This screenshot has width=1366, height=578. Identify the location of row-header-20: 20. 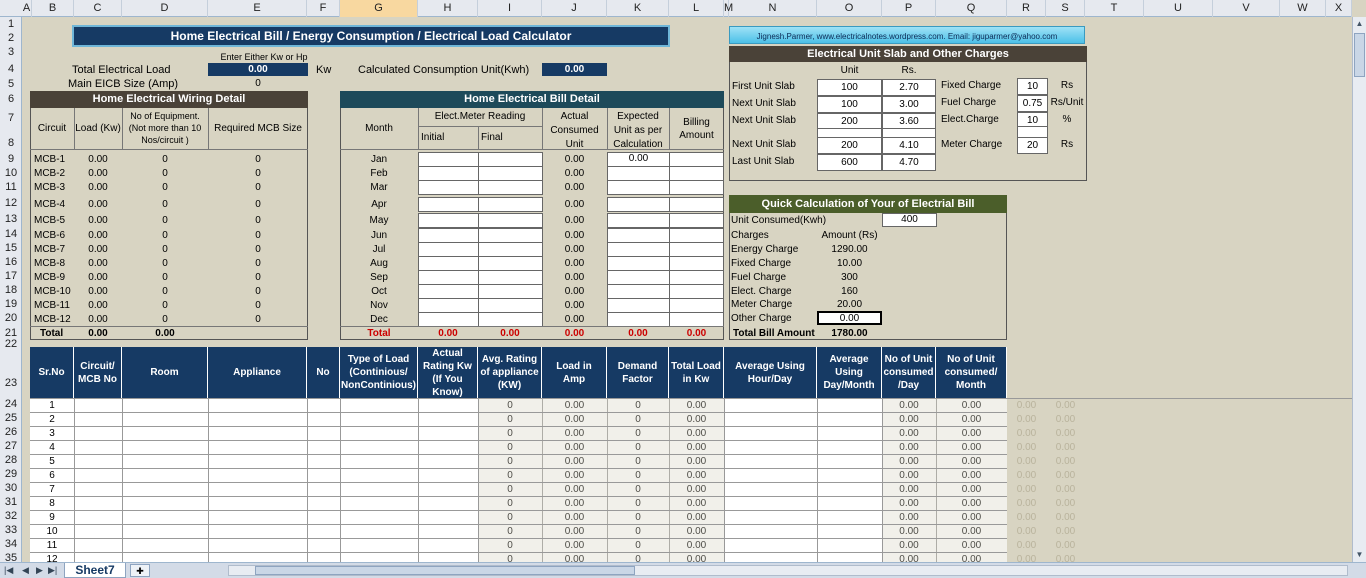
(11, 318).